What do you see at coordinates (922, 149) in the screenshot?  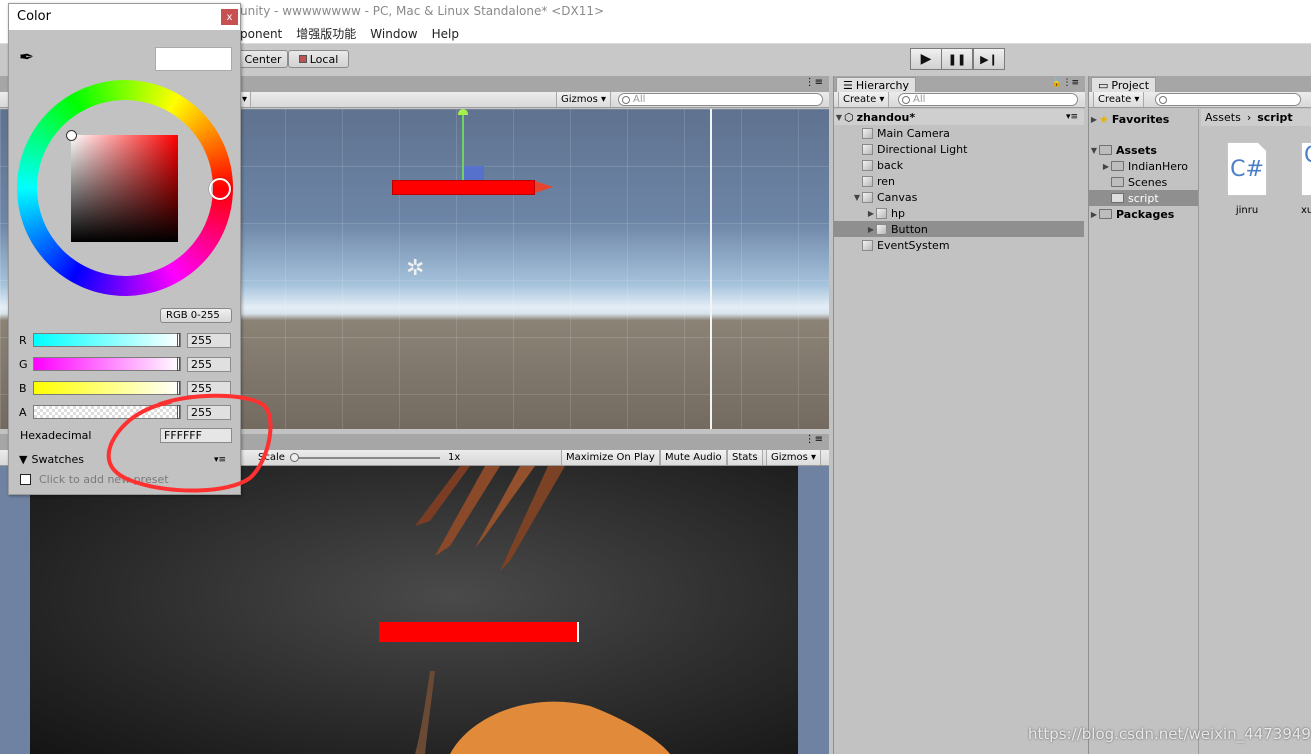 I see `hierarchy-item-label: Directional Light` at bounding box center [922, 149].